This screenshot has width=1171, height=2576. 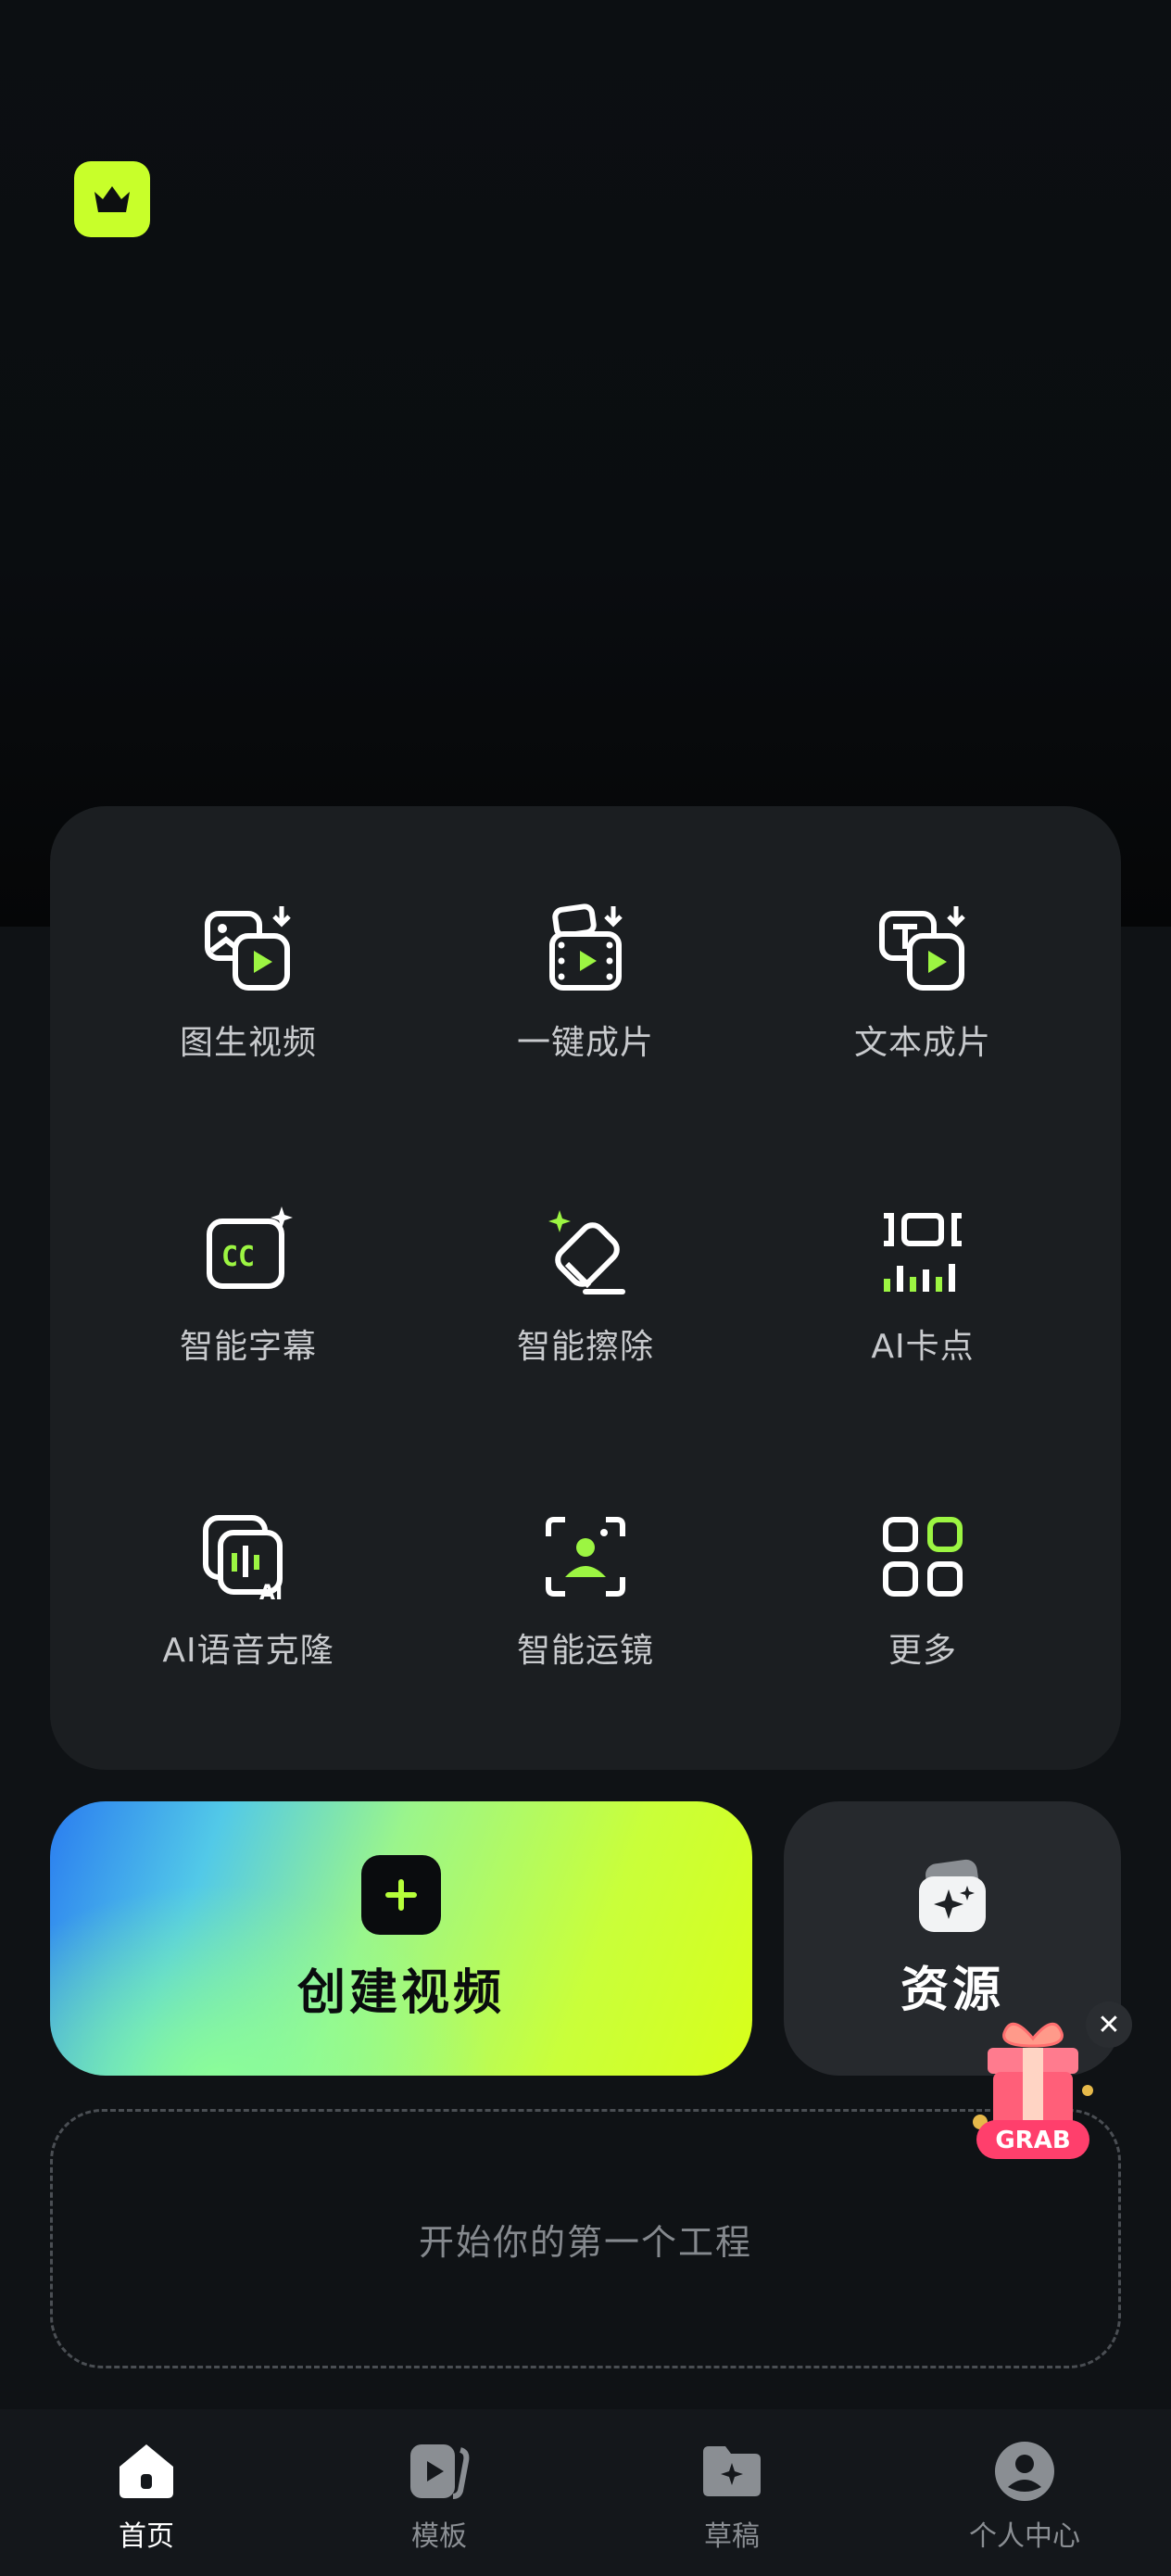 I want to click on tool-smart-camera: 智能运镜, so click(x=585, y=1612).